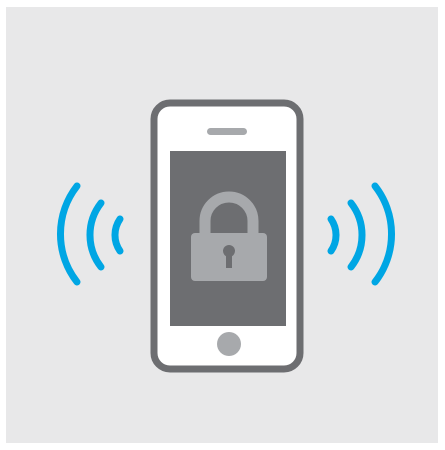 This screenshot has height=450, width=445. I want to click on signal-waves-right-icon, so click(361, 234).